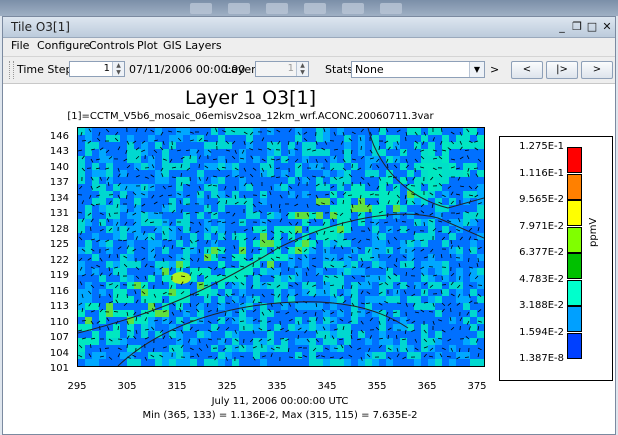 The height and width of the screenshot is (435, 618). I want to click on play-button: |>, so click(562, 70).